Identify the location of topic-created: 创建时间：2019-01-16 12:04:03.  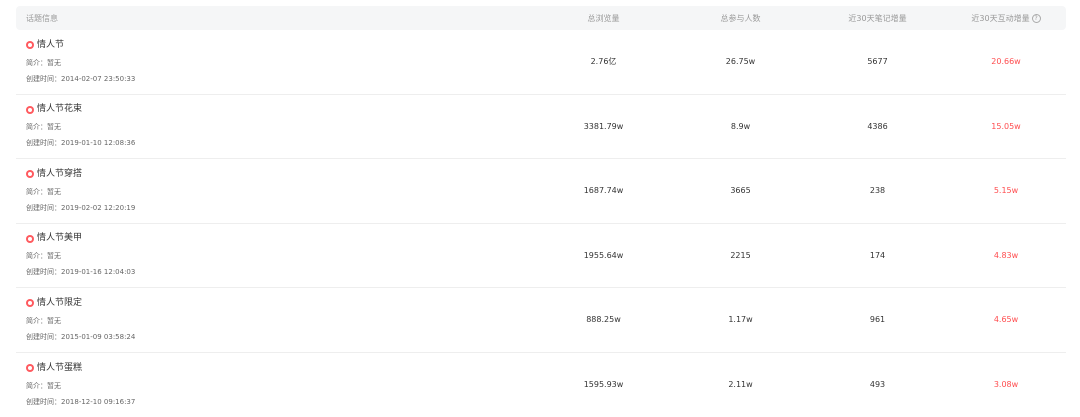
(280, 272).